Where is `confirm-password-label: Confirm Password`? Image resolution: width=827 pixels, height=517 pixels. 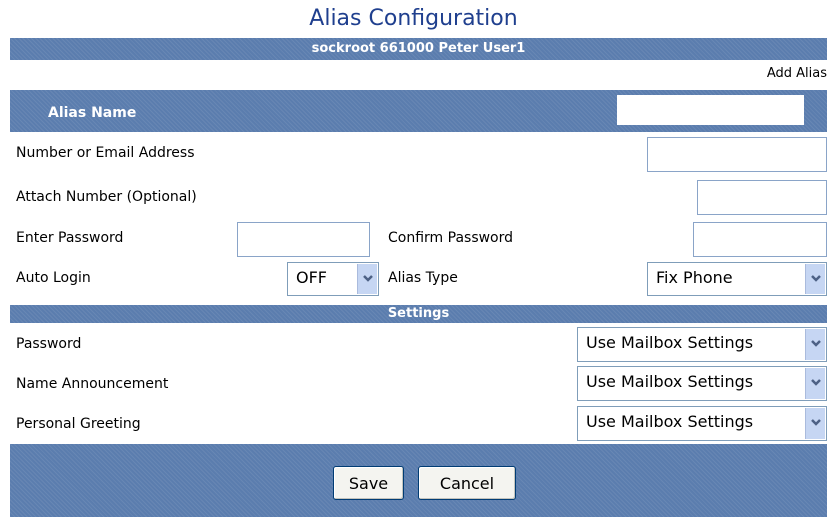
confirm-password-label: Confirm Password is located at coordinates (451, 238).